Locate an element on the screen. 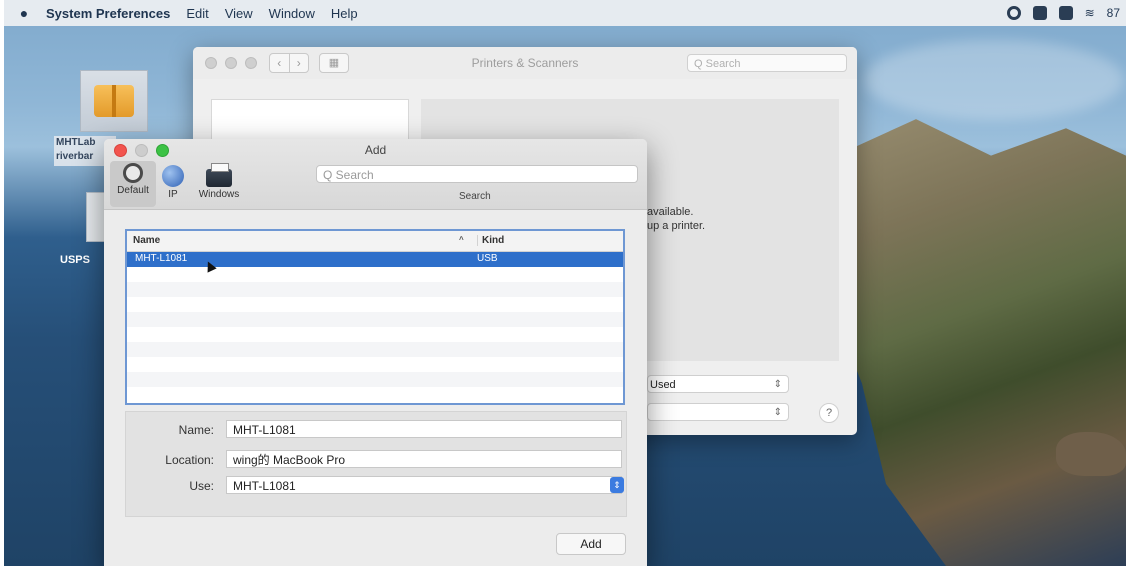  window-titlebar: ‹ › ▦ Printers & Scanners Q Search is located at coordinates (525, 63).